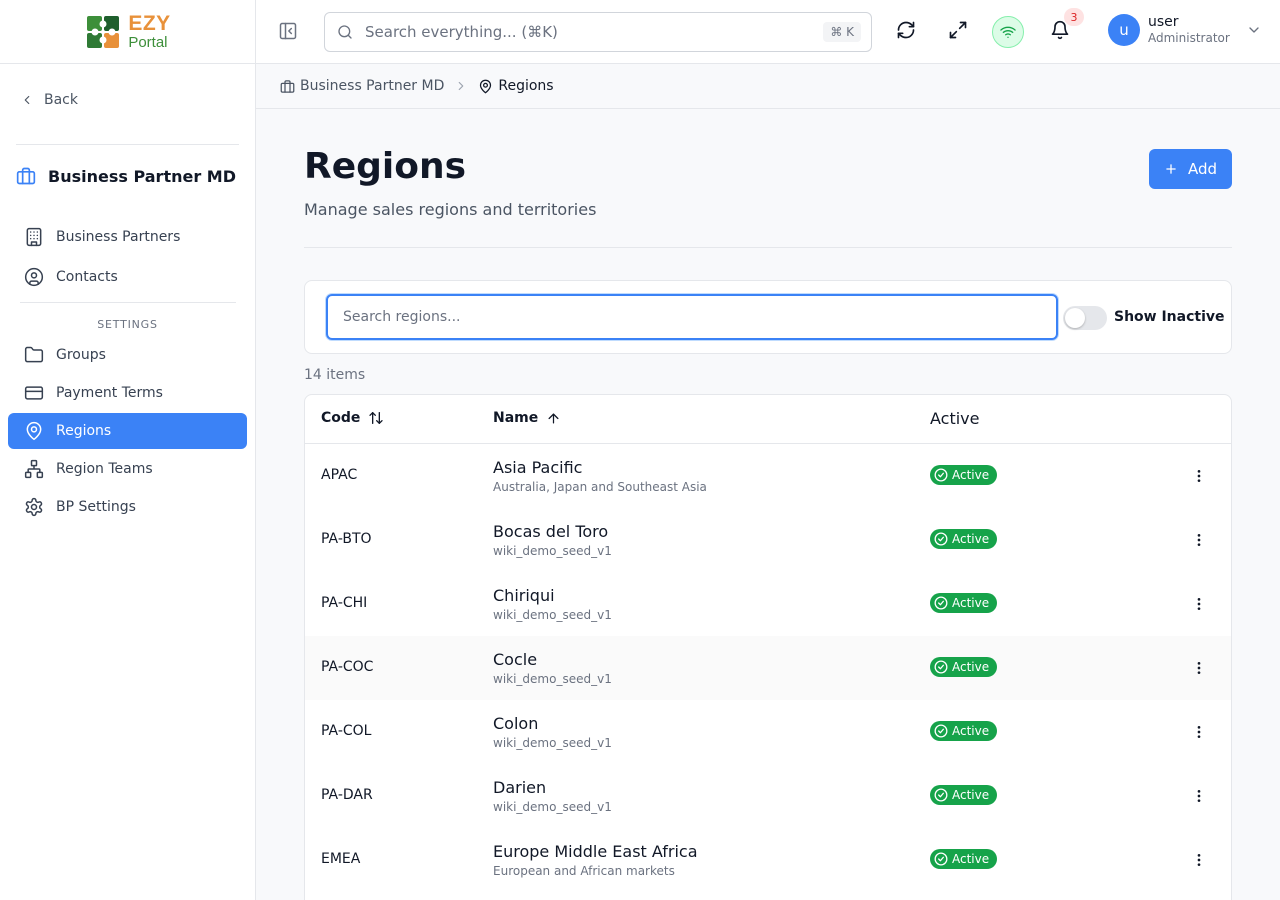 This screenshot has height=900, width=1280. Describe the element at coordinates (553, 418) in the screenshot. I see `arrow-up-icon` at that location.